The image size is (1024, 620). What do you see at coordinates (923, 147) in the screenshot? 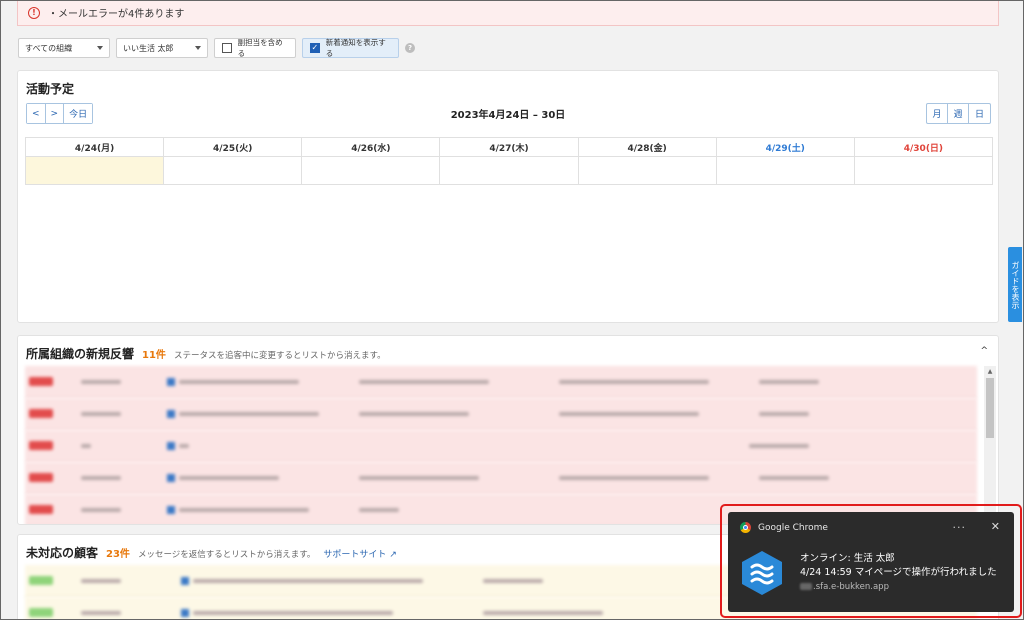
I see `day-header-sunday: 4/30(日)` at bounding box center [923, 147].